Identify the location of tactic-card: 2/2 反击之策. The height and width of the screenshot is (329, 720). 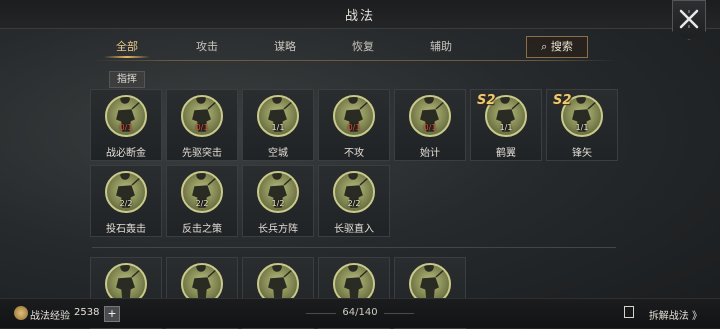
(202, 201).